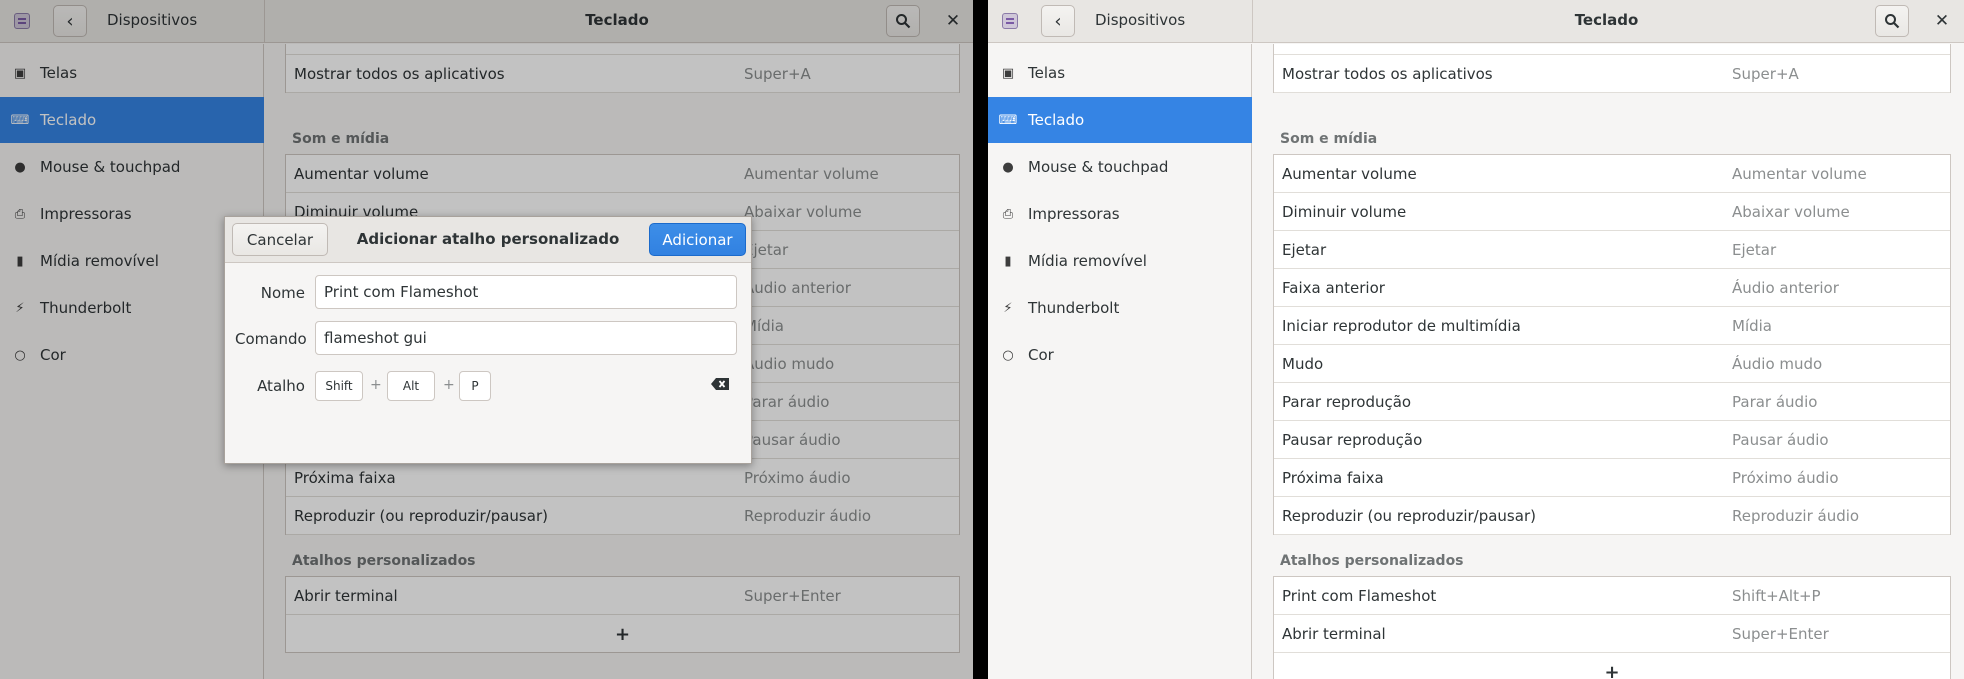  Describe the element at coordinates (1008, 355) in the screenshot. I see `color-icon: ○` at that location.